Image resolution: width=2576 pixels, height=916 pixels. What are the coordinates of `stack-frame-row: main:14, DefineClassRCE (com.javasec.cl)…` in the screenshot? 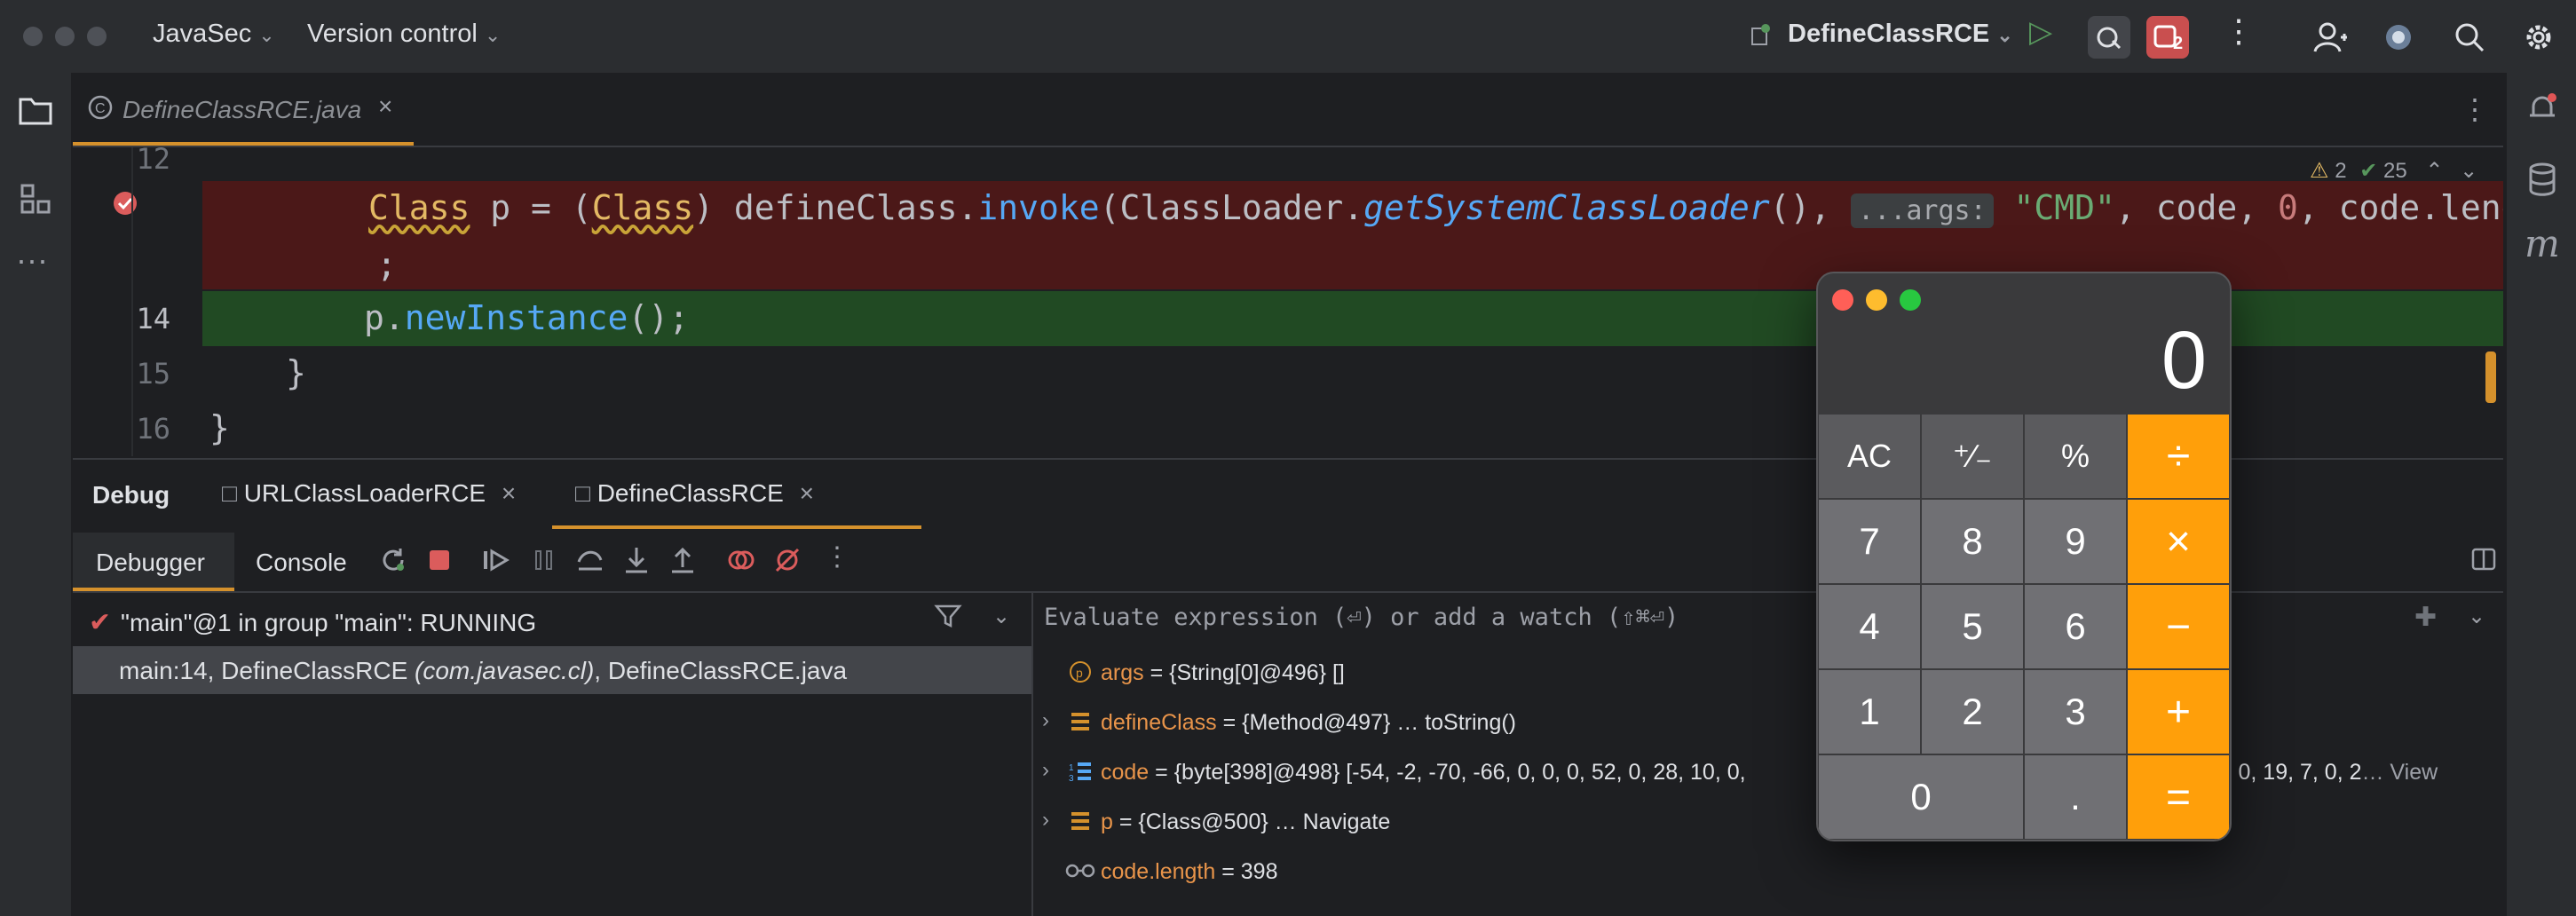 It's located at (552, 670).